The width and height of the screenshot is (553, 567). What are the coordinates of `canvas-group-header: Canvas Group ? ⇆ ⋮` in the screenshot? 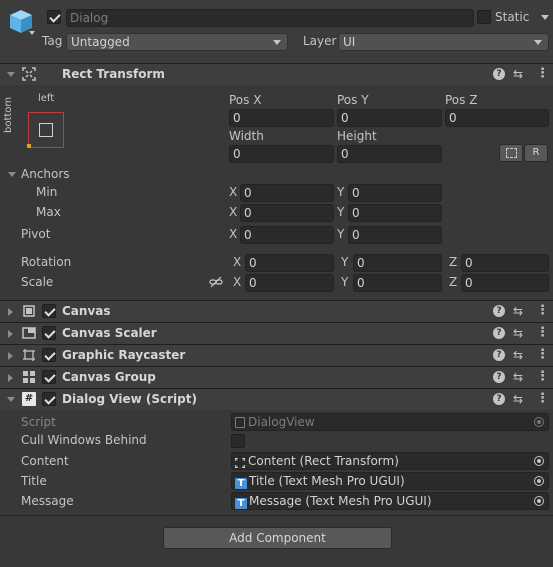 It's located at (276, 377).